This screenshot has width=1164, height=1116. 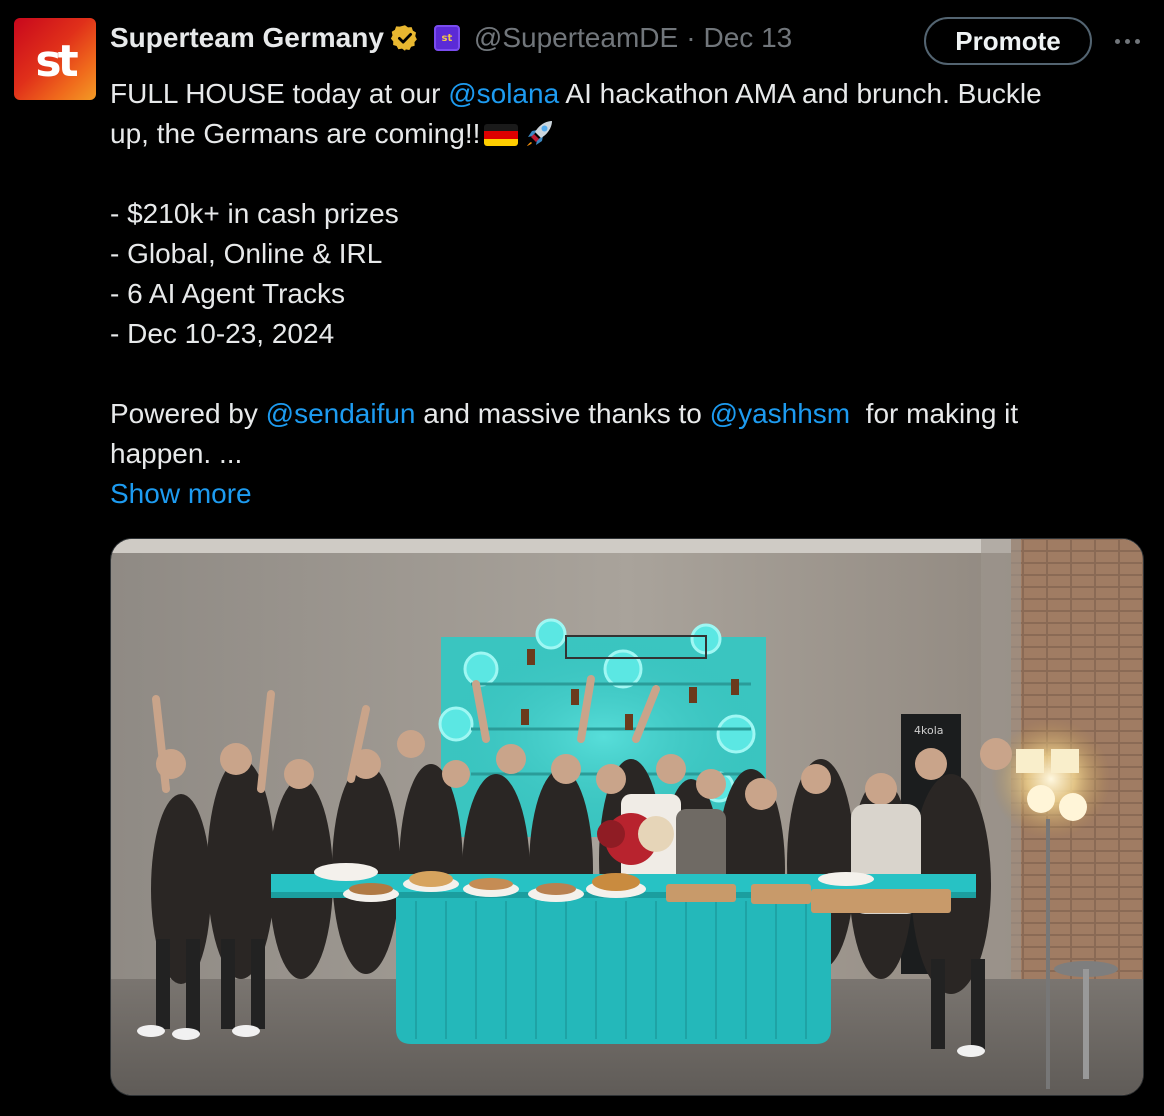 I want to click on bullet-4: - Dec 10-23, 2024, so click(x=222, y=333).